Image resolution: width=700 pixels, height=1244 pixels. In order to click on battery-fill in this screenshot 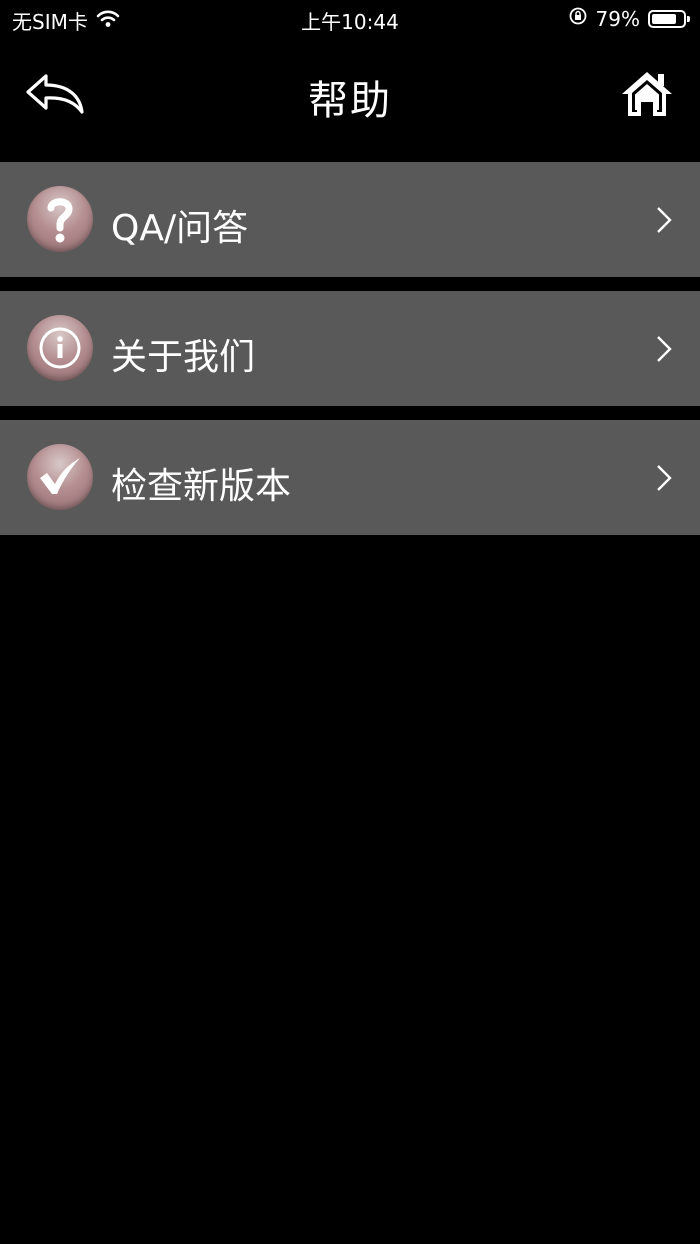, I will do `click(664, 18)`.